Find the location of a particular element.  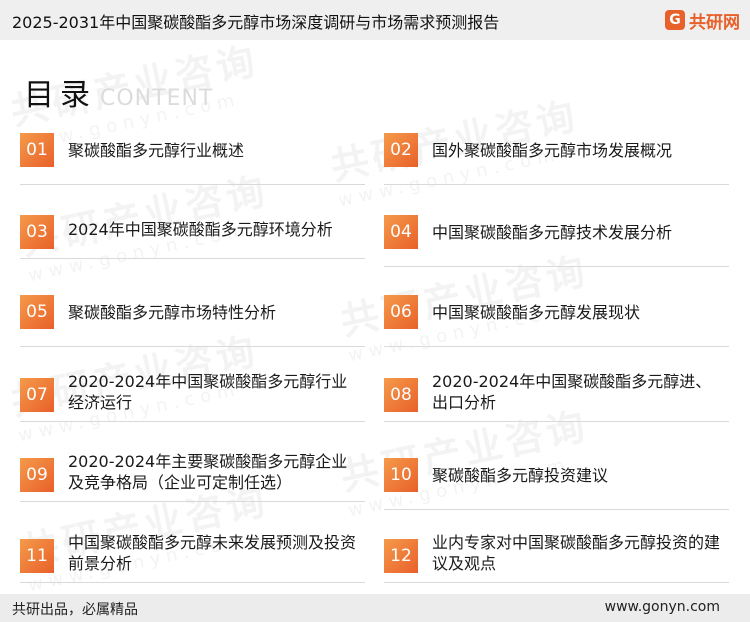

header-bar: 2025-2031年中国聚碳酸酯多元醇市场深度调研与市场需求预测报告 G 共研网 is located at coordinates (375, 20).